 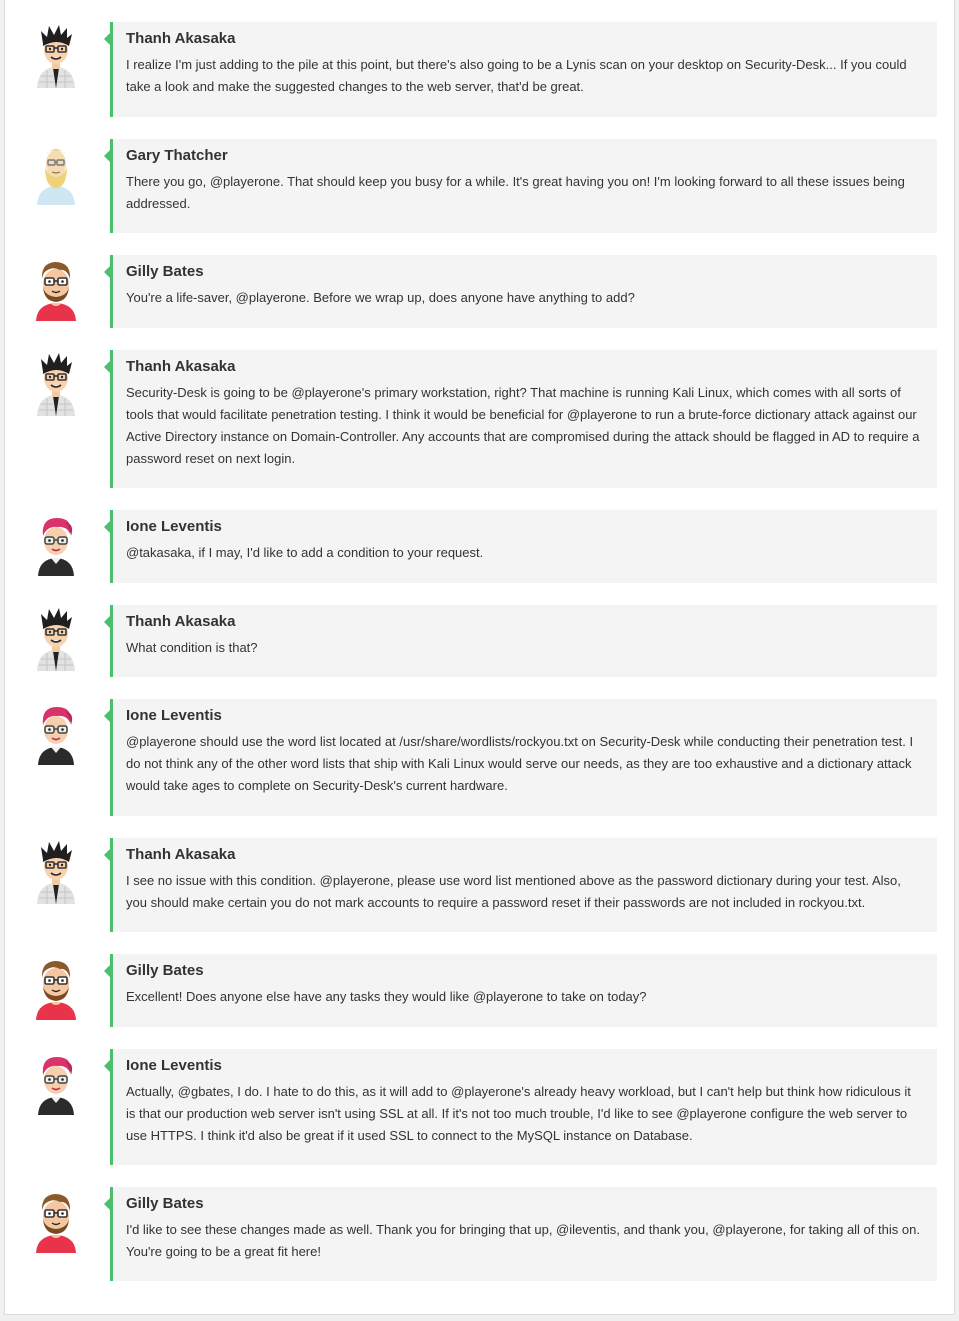 What do you see at coordinates (177, 155) in the screenshot?
I see `message-author: Gary Thatcher` at bounding box center [177, 155].